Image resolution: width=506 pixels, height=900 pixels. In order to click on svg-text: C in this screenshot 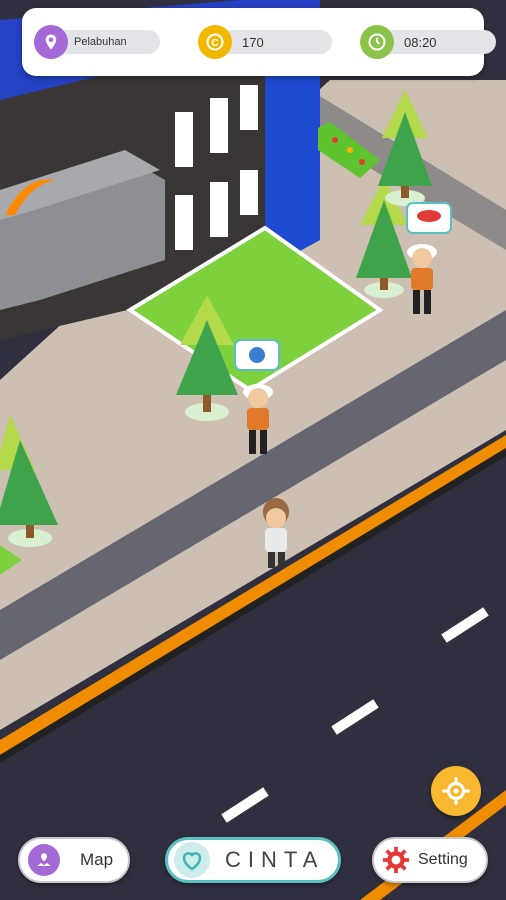, I will do `click(214, 43)`.